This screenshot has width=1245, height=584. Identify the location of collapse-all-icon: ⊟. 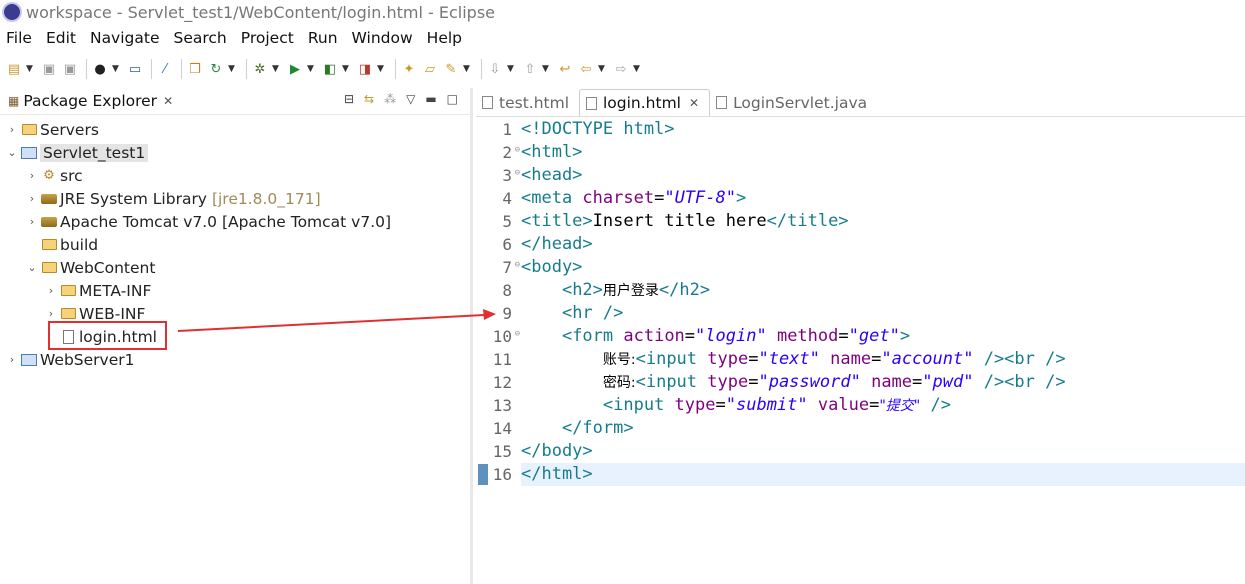
(349, 99).